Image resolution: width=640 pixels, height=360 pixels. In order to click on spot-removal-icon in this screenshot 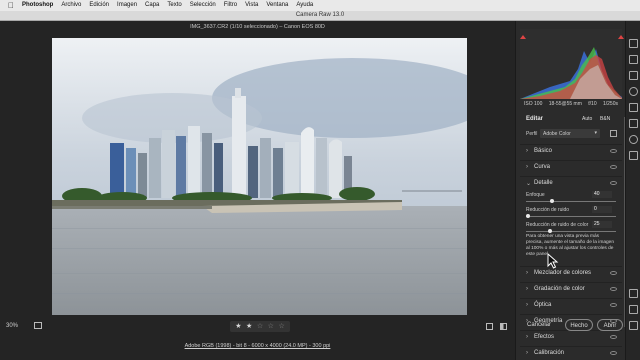, I will do `click(633, 75)`.